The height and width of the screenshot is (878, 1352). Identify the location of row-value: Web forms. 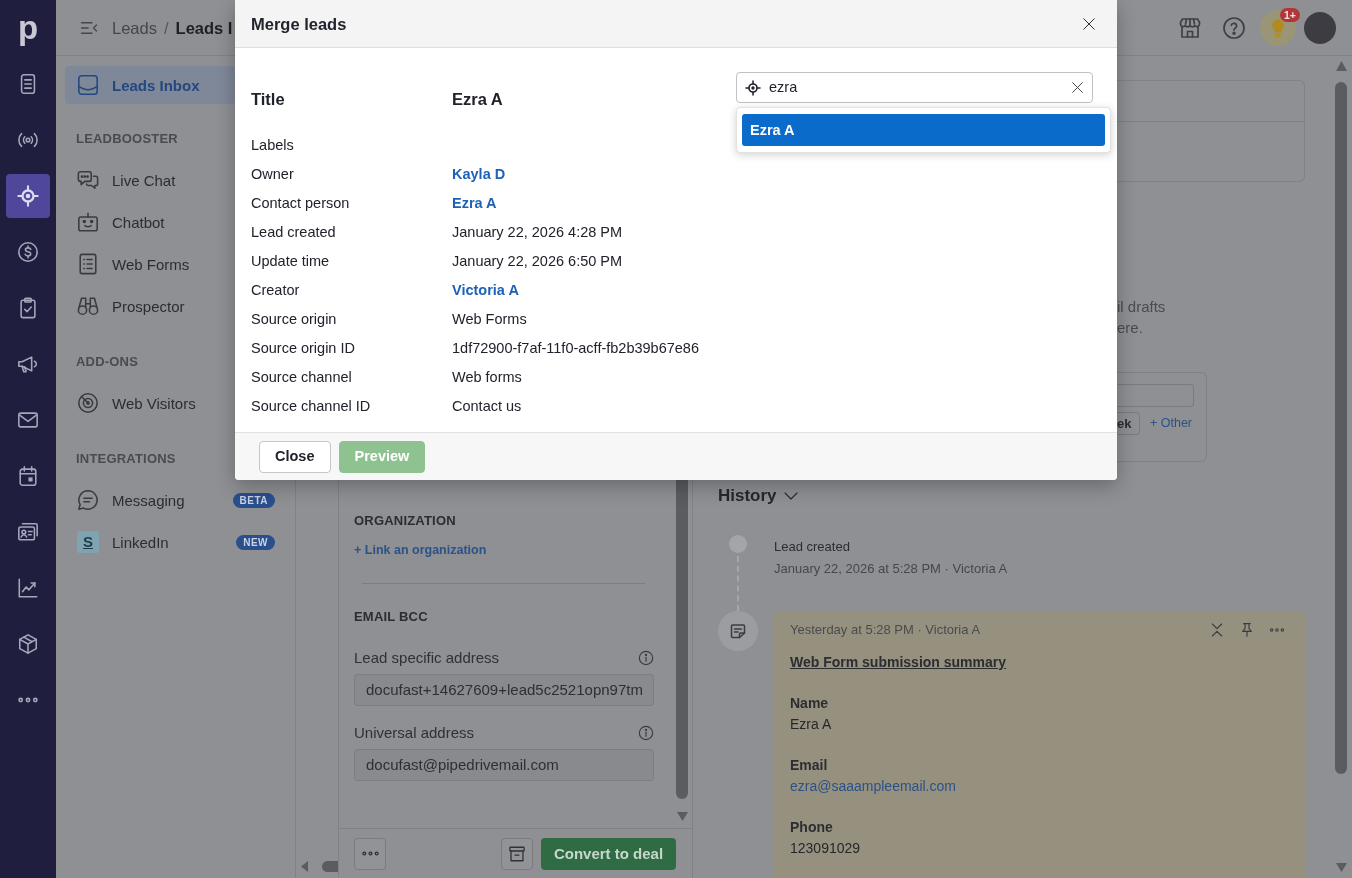
(487, 377).